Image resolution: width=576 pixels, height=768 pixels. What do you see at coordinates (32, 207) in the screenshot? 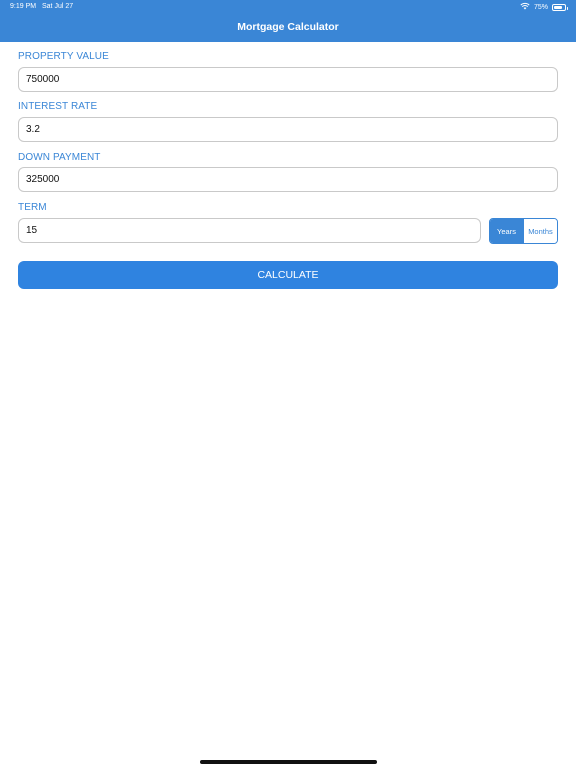
I see `term-label: TERM` at bounding box center [32, 207].